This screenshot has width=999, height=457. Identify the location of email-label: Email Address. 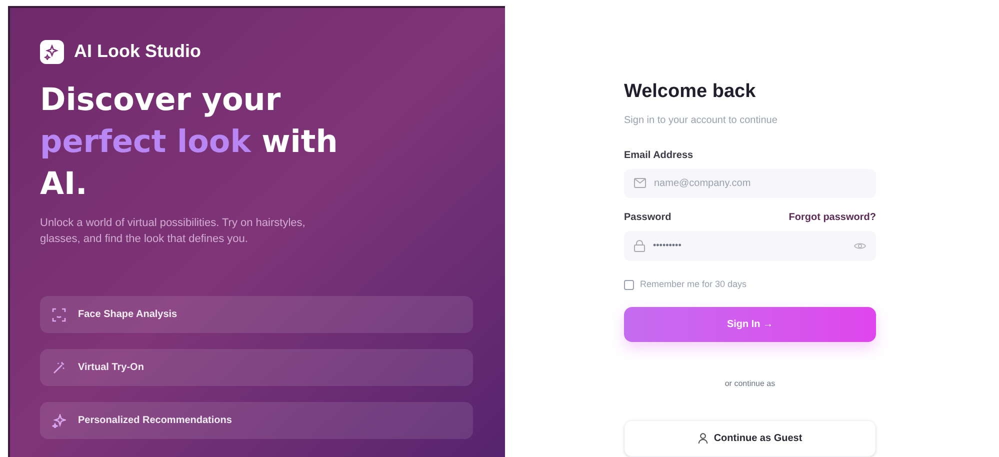
(659, 155).